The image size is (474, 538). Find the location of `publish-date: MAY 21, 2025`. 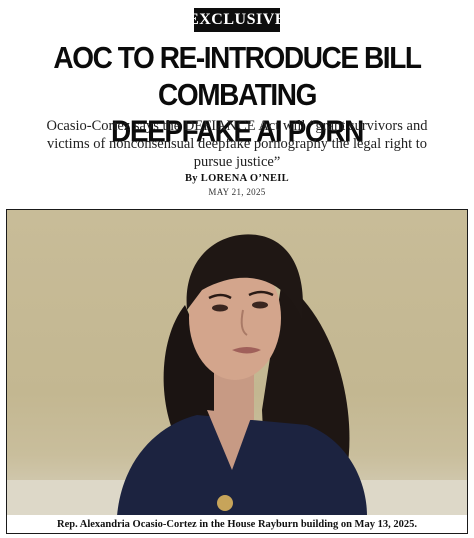

publish-date: MAY 21, 2025 is located at coordinates (237, 192).